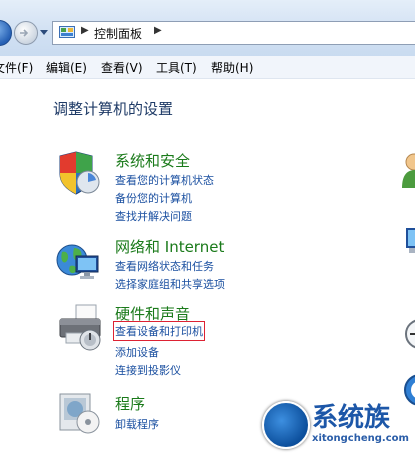  Describe the element at coordinates (66, 67) in the screenshot. I see `menu-edit: 编辑(E)` at that location.